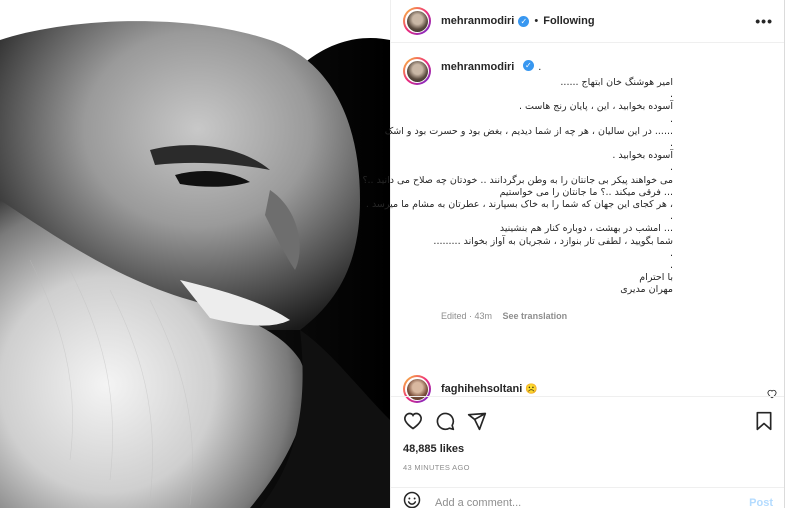  What do you see at coordinates (413, 421) in the screenshot?
I see `like-heart-icon` at bounding box center [413, 421].